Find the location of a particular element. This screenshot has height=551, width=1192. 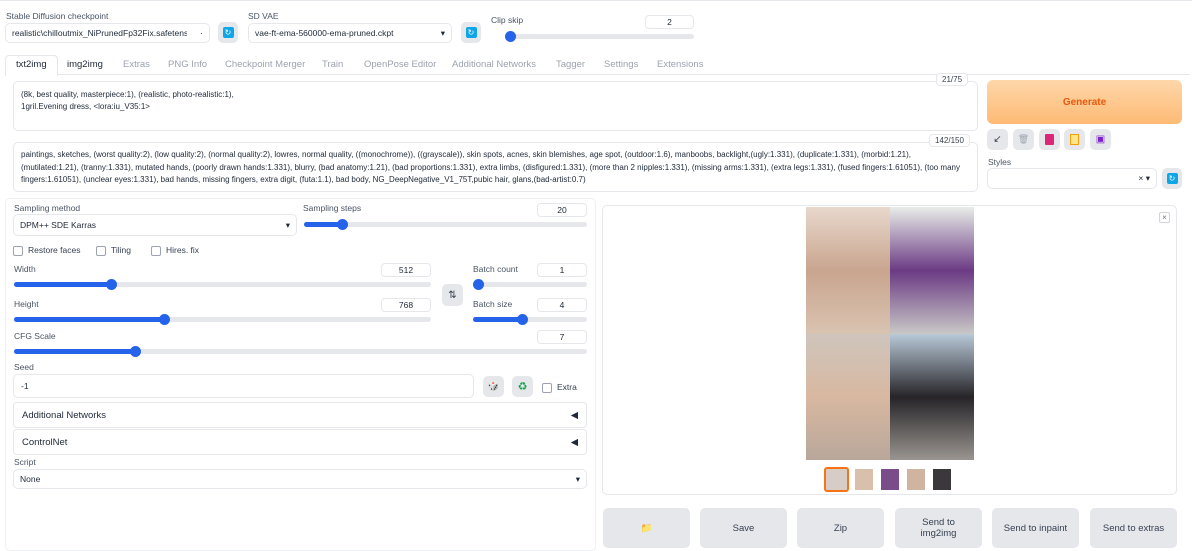

refresh-vae-button: ↻ is located at coordinates (471, 32).